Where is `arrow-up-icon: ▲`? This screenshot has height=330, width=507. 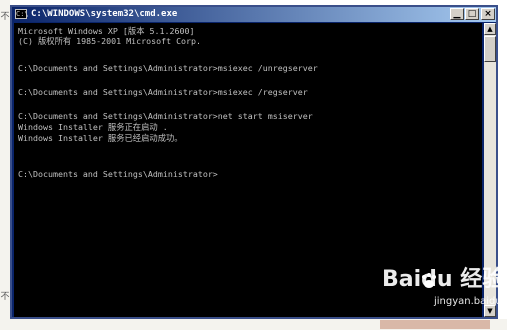 arrow-up-icon: ▲ is located at coordinates (490, 29).